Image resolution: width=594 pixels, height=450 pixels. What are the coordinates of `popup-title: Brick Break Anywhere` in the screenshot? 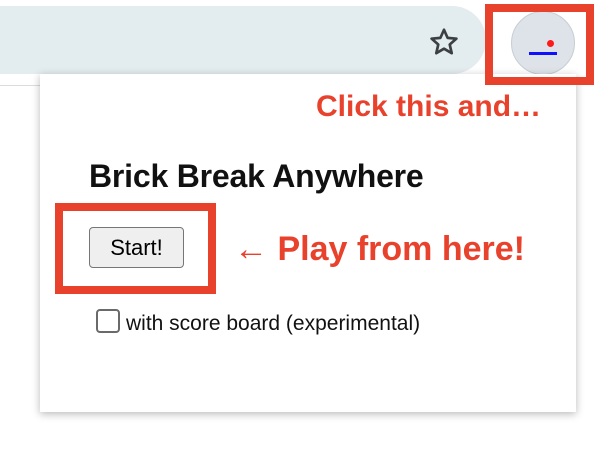 It's located at (256, 176).